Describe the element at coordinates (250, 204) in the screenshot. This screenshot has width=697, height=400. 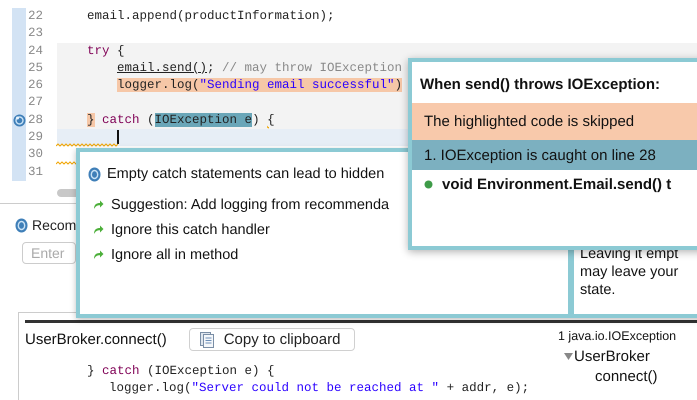
I see `quick-fix-item: Suggestion: Add logging from recommenda` at that location.